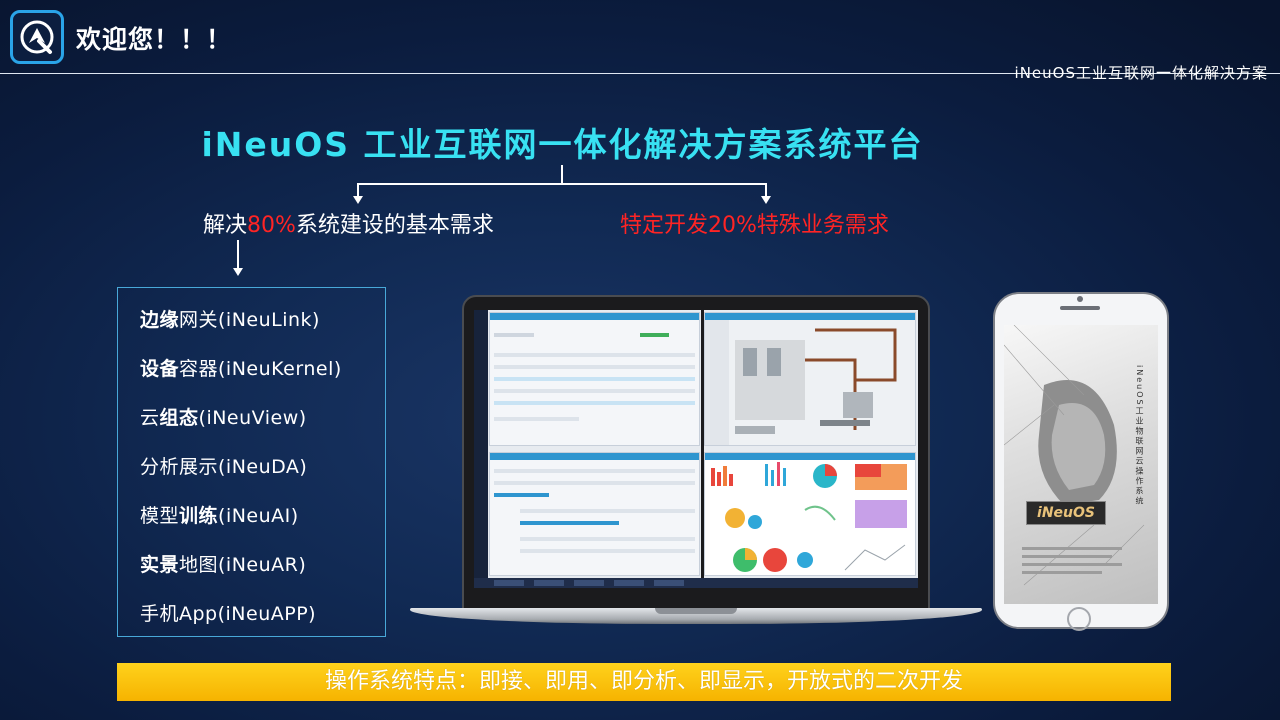  Describe the element at coordinates (224, 467) in the screenshot. I see `module-analysis-da: 分析展示(iNeuDA)` at that location.